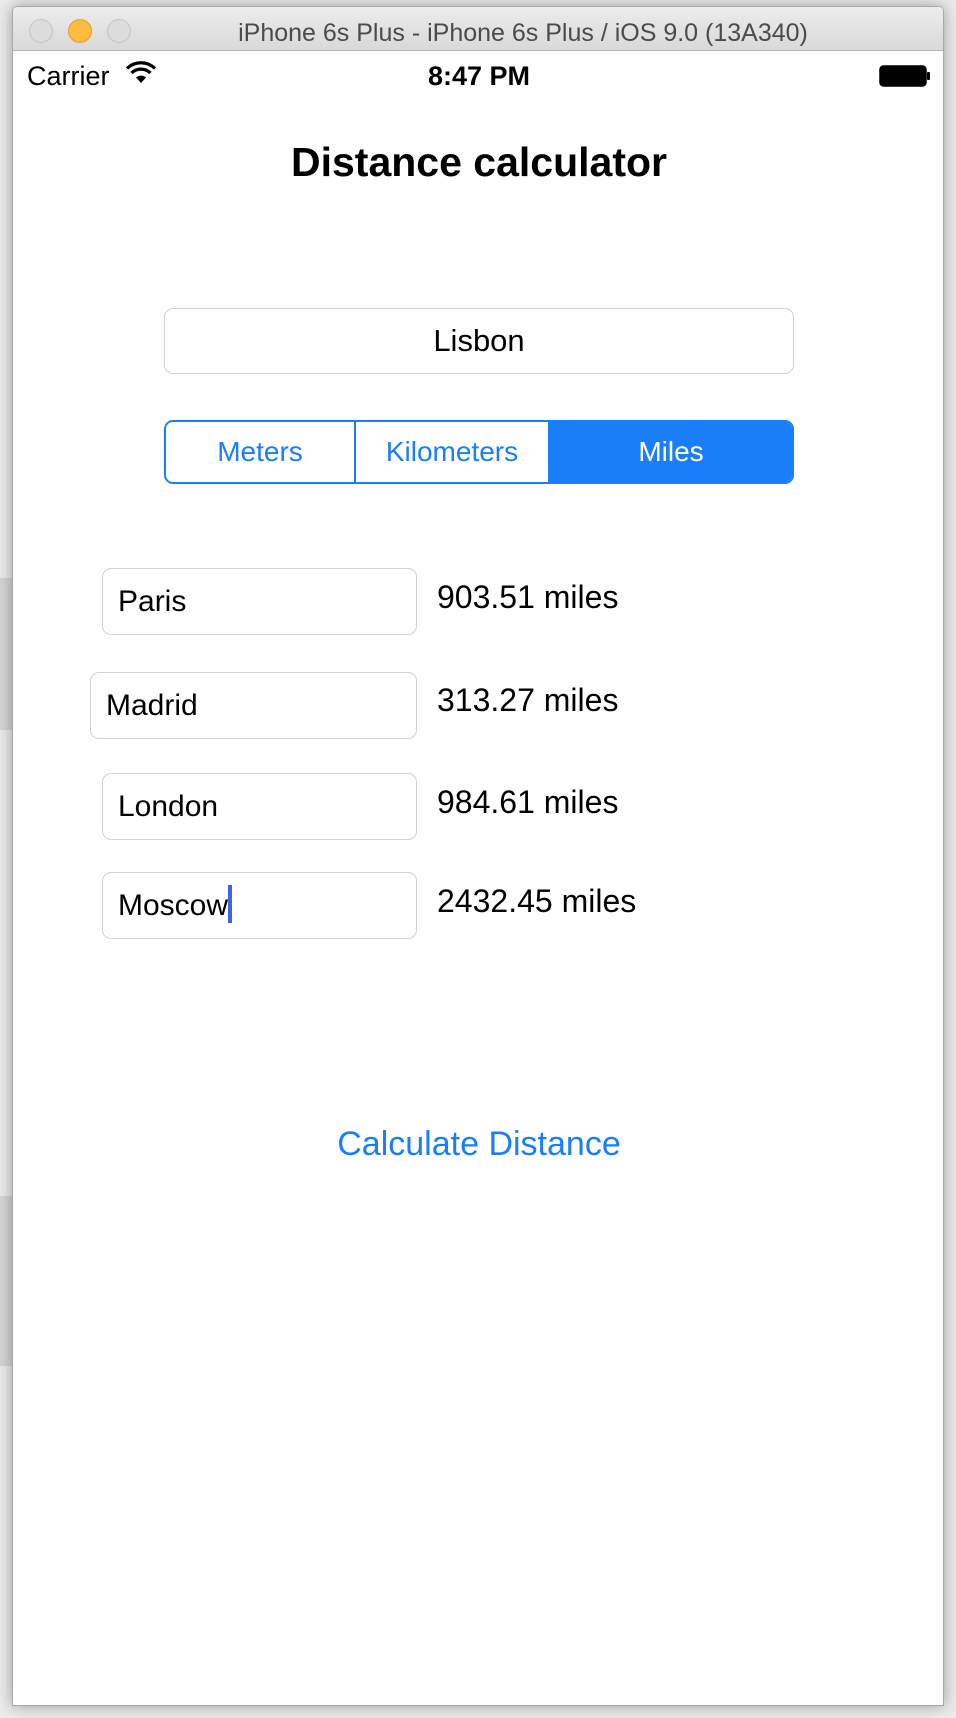 The width and height of the screenshot is (956, 1718). What do you see at coordinates (259, 601) in the screenshot?
I see `destination-input-paris: Paris` at bounding box center [259, 601].